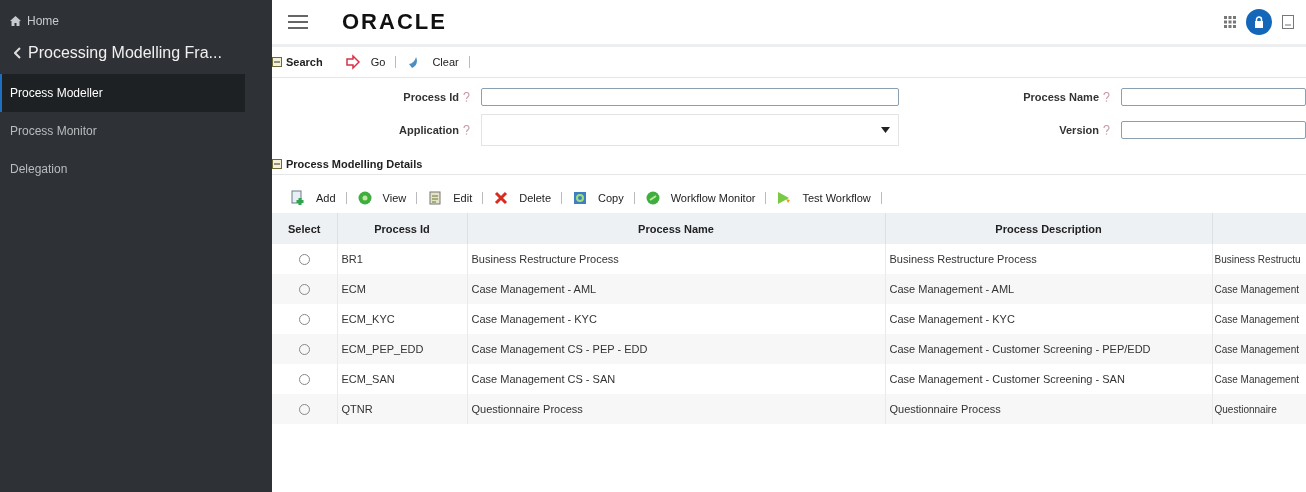 This screenshot has width=1306, height=492. I want to click on copy-icon, so click(580, 198).